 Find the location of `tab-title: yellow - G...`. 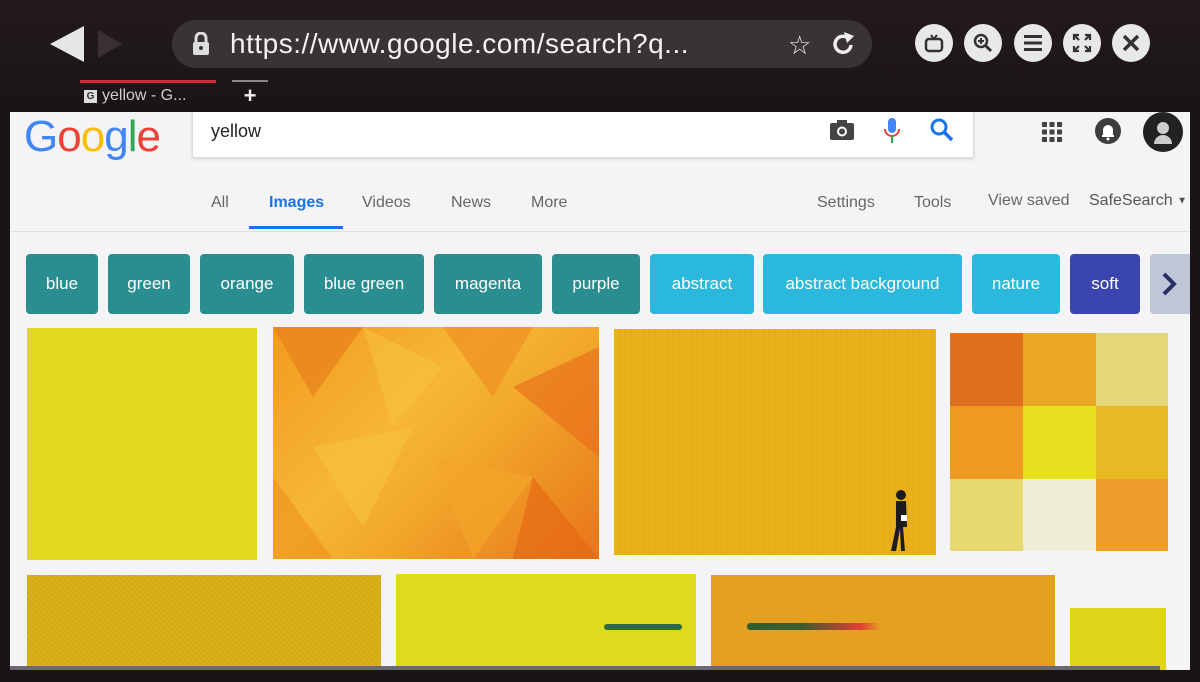

tab-title: yellow - G... is located at coordinates (144, 95).